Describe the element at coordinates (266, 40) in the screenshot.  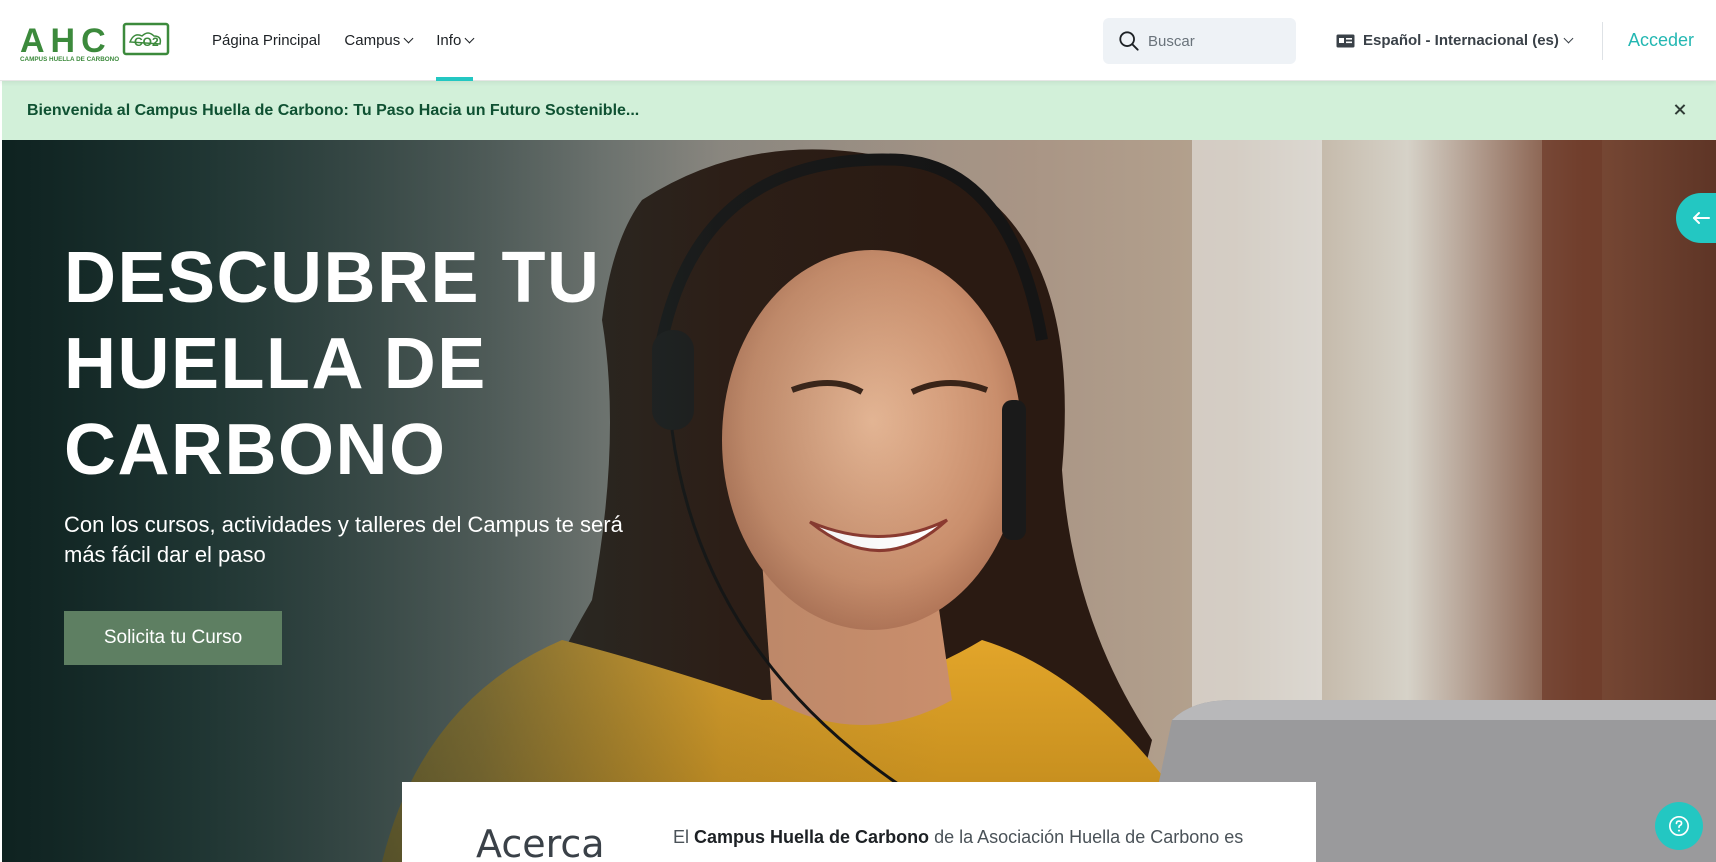
I see `nav-item-label: Página Principal` at that location.